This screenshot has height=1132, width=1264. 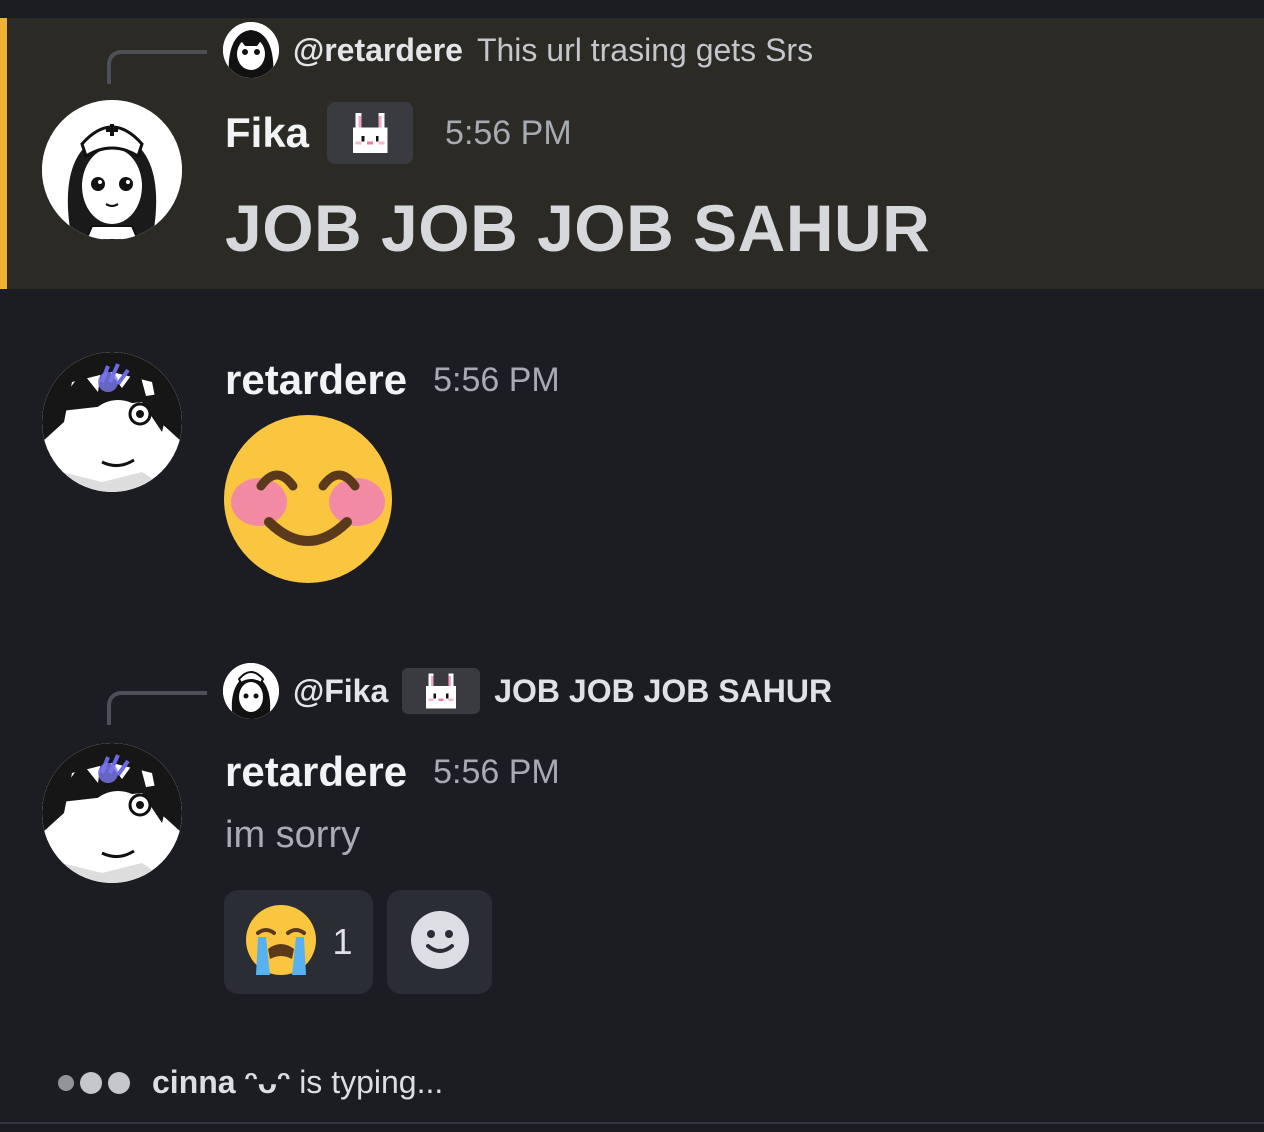 What do you see at coordinates (112, 170) in the screenshot?
I see `avatar-fika` at bounding box center [112, 170].